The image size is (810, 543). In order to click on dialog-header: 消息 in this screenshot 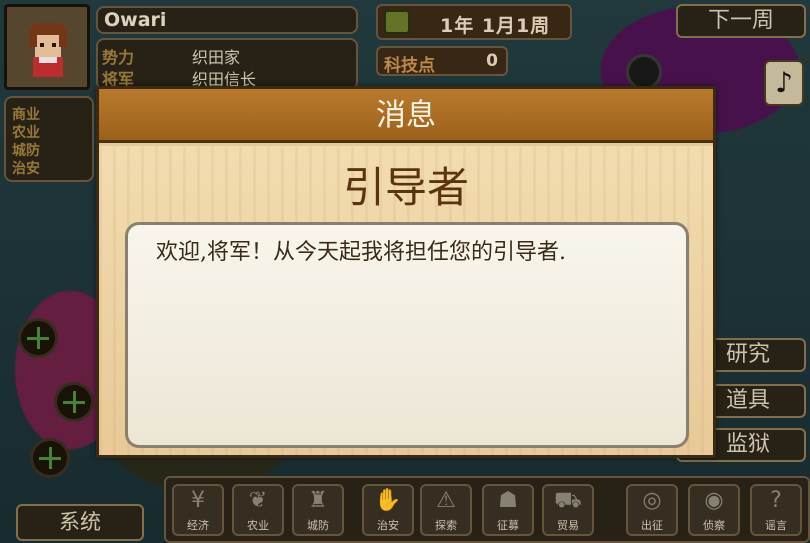, I will do `click(406, 116)`.